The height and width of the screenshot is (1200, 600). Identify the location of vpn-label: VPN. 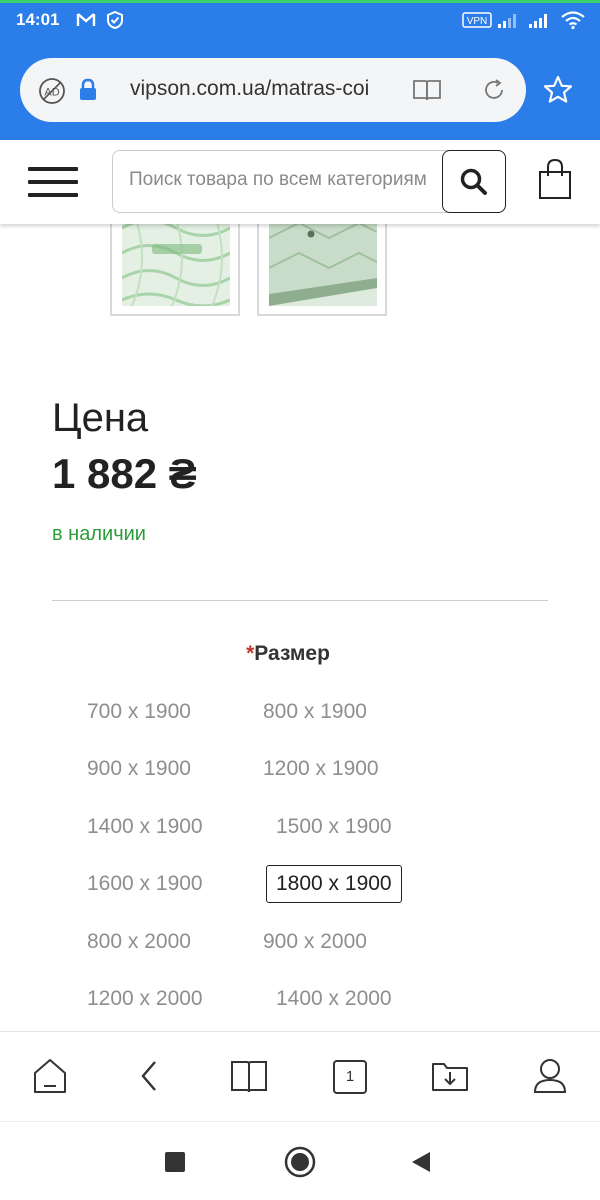
(477, 21).